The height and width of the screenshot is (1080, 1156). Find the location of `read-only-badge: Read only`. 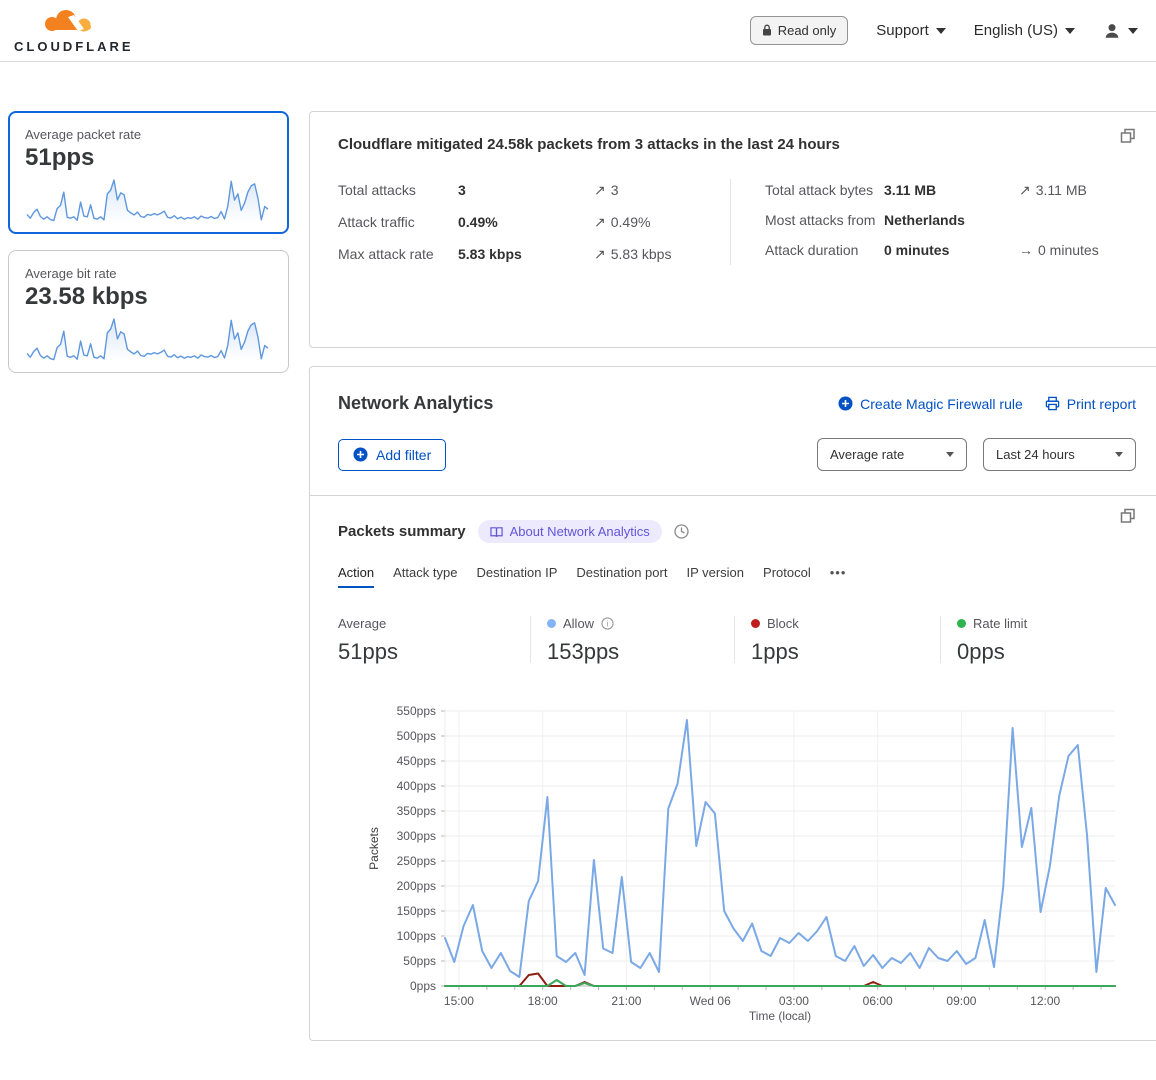

read-only-badge: Read only is located at coordinates (799, 30).